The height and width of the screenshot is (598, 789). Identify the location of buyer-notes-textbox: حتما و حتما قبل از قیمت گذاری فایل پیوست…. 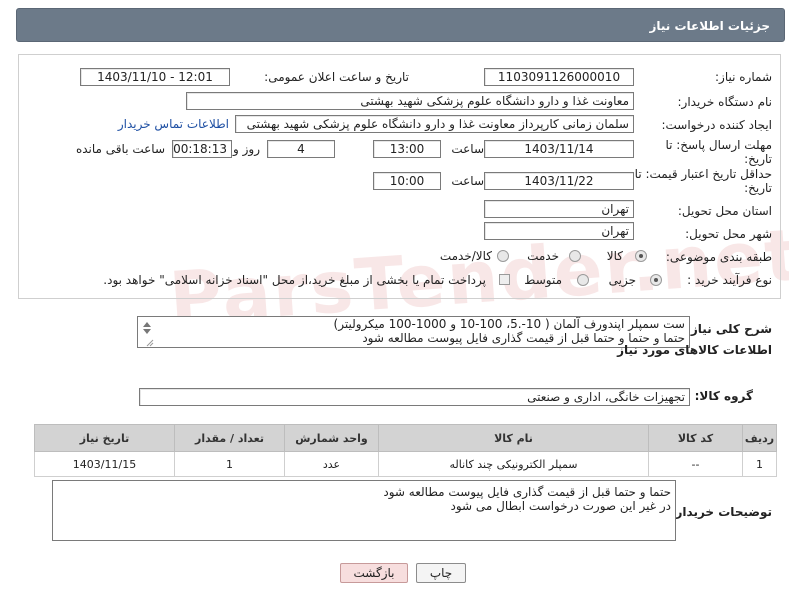
(364, 510).